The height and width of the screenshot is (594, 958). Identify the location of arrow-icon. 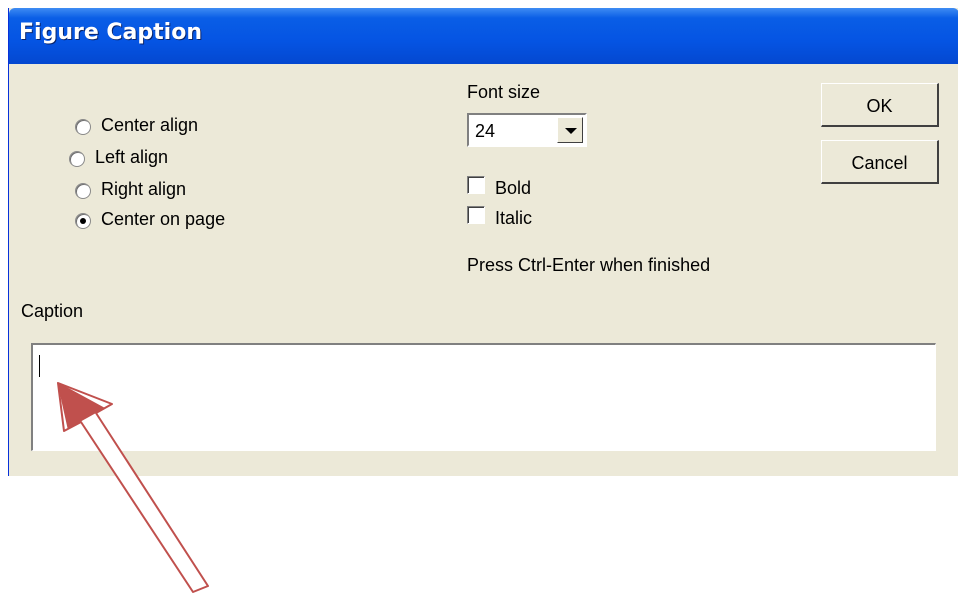
(133, 487).